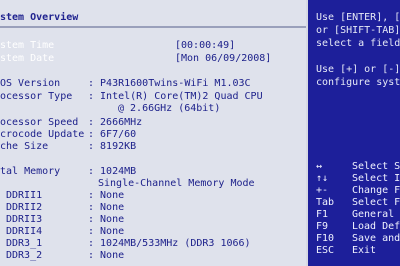 The image size is (400, 266). What do you see at coordinates (358, 30) in the screenshot?
I see `help-line: or [SHIFT-TAB]` at bounding box center [358, 30].